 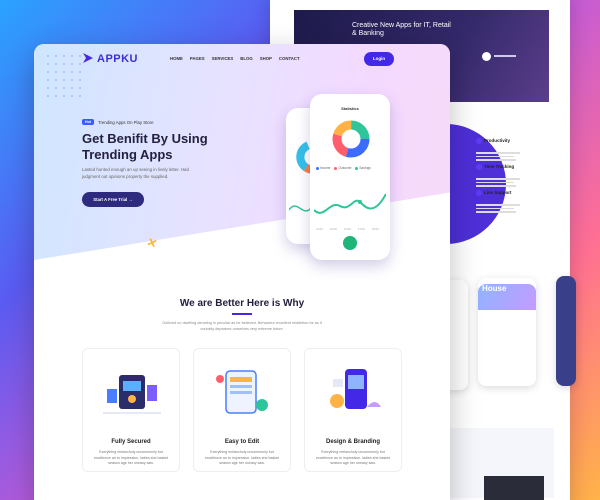 I want to click on cta-label: Start A Free Trial, so click(x=110, y=199).